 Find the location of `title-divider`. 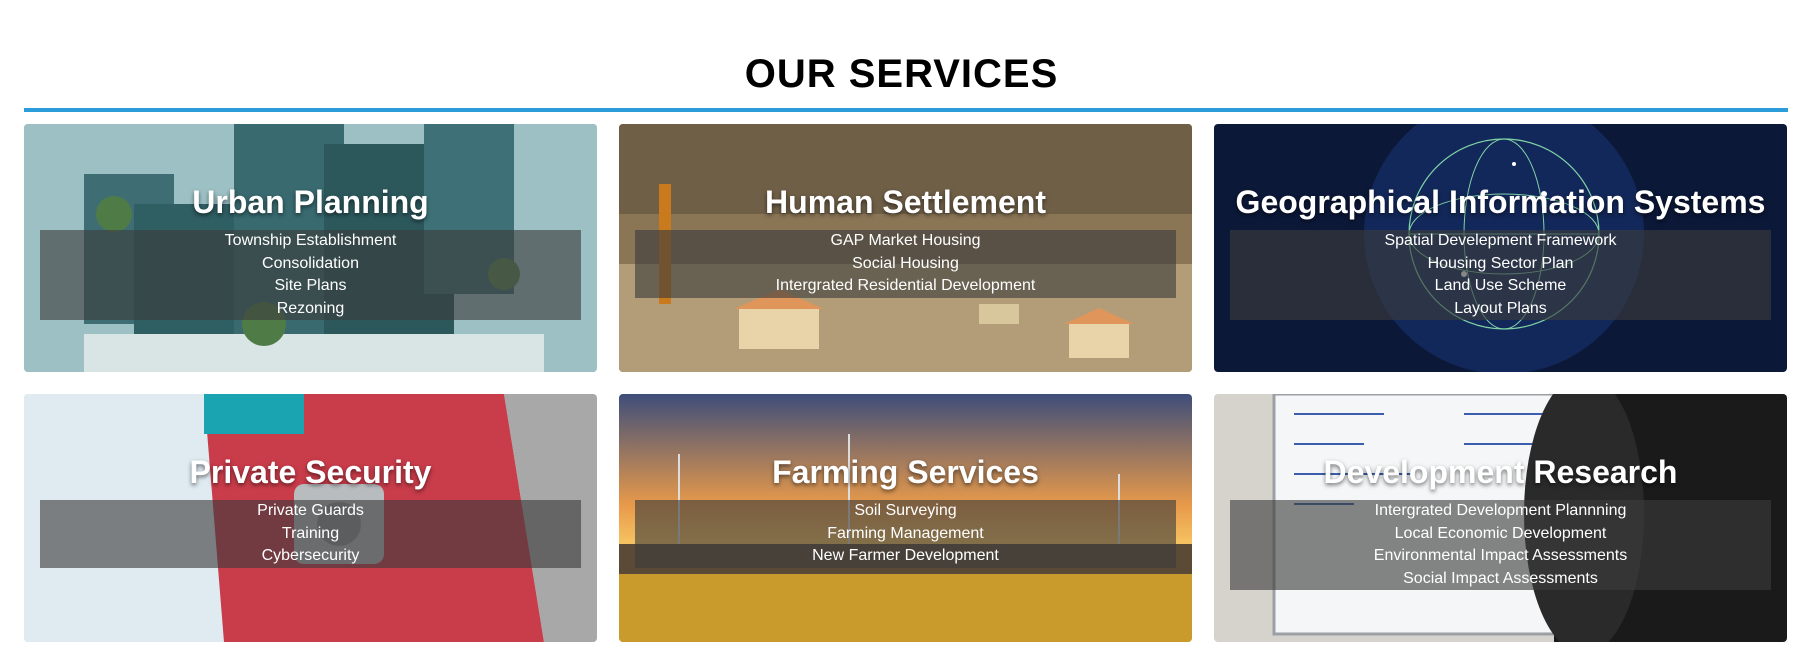

title-divider is located at coordinates (906, 110).